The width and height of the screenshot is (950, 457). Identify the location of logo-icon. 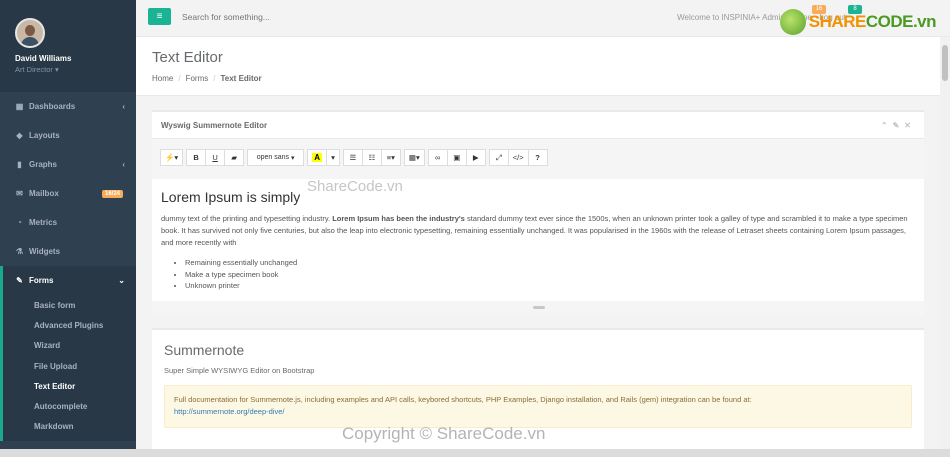
(792, 22).